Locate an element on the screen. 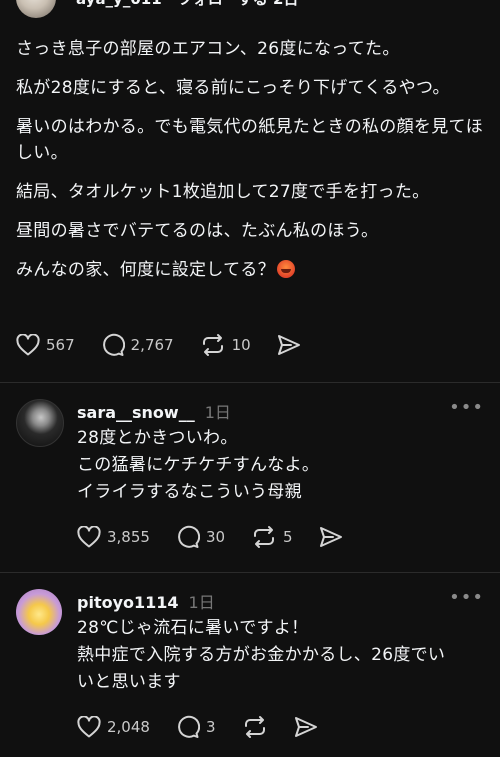  reply-username-line: pitoyo1114 1日 is located at coordinates (146, 601).